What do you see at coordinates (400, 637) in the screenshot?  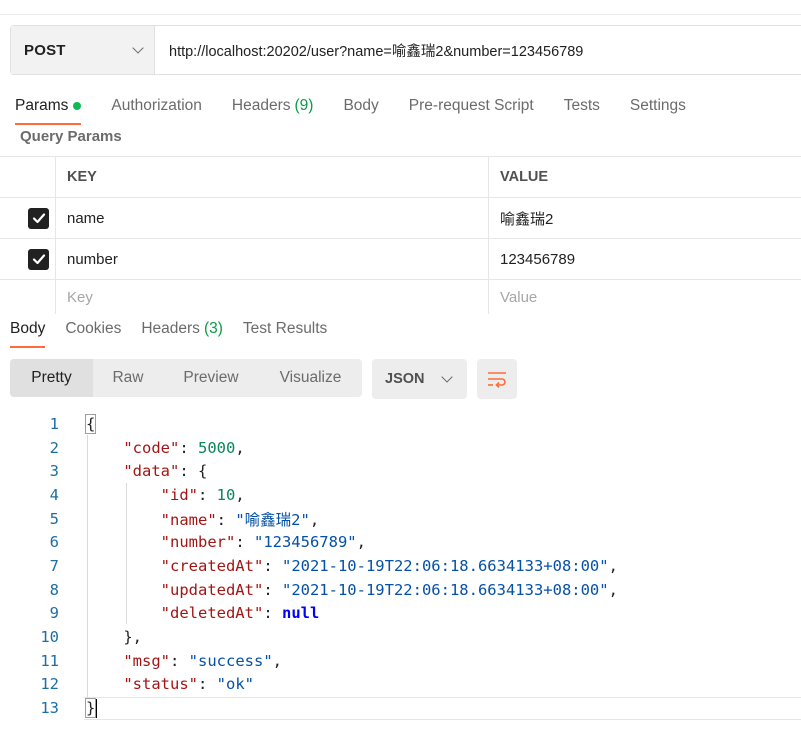 I see `code-line: 10 },` at bounding box center [400, 637].